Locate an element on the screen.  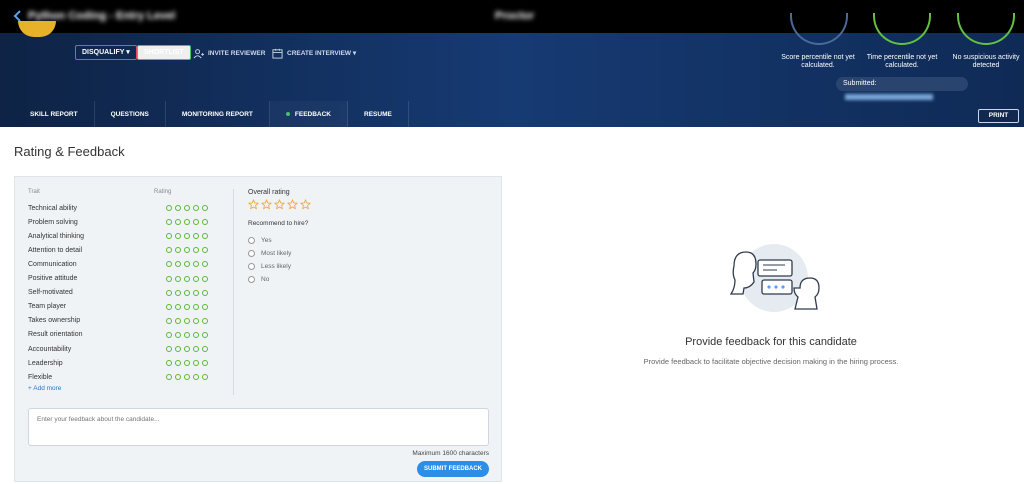
trait-name: Flexible is located at coordinates (40, 377).